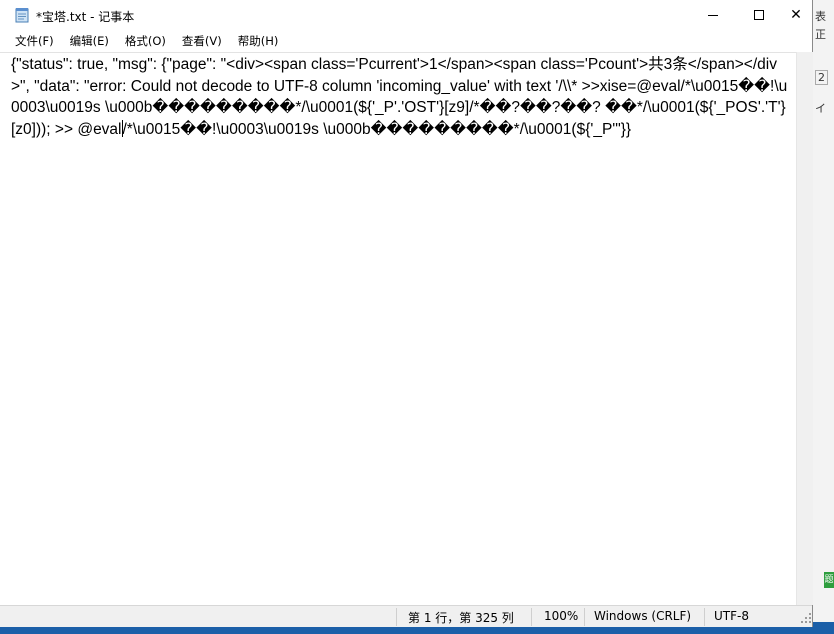  I want to click on background-text: 正, so click(820, 34).